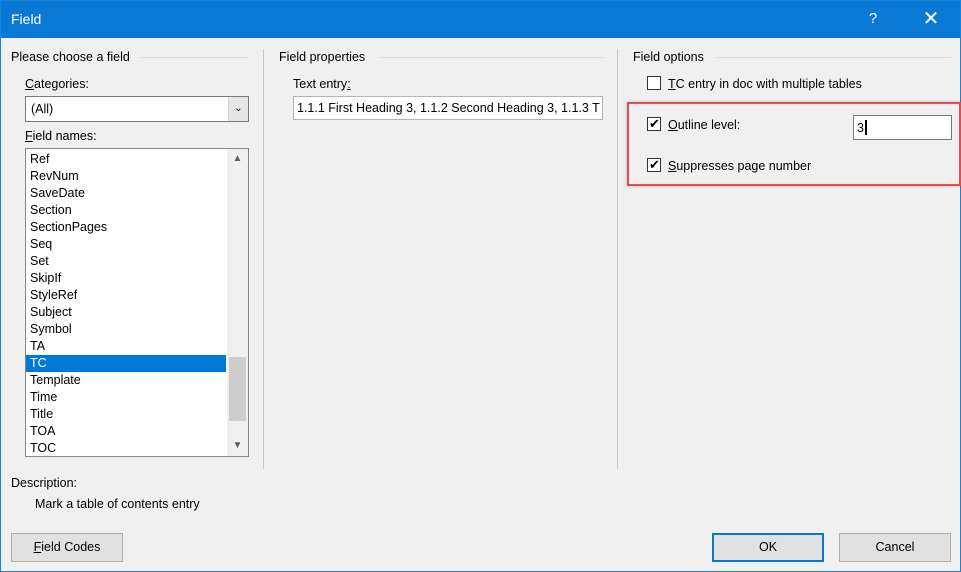  Describe the element at coordinates (117, 504) in the screenshot. I see `description-text: Mark a table of contents entry` at that location.